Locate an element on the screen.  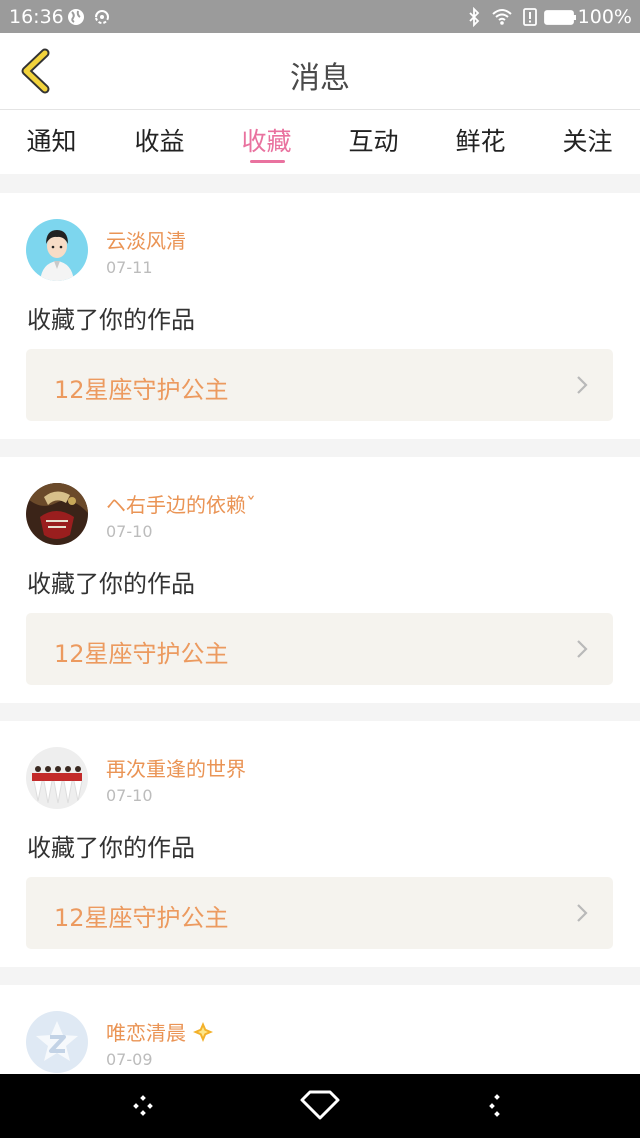
username: 唯恋清晨 is located at coordinates (160, 1031).